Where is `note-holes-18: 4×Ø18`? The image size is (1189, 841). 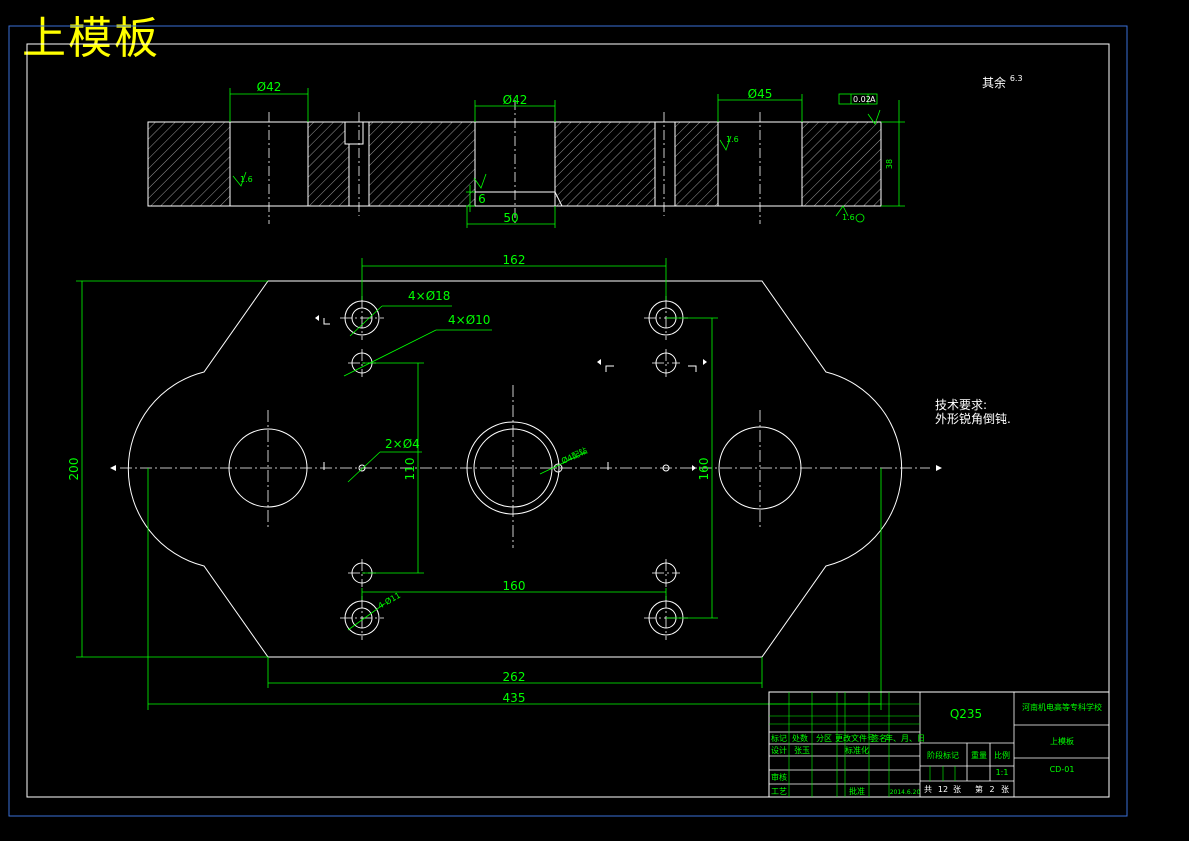 note-holes-18: 4×Ø18 is located at coordinates (429, 296).